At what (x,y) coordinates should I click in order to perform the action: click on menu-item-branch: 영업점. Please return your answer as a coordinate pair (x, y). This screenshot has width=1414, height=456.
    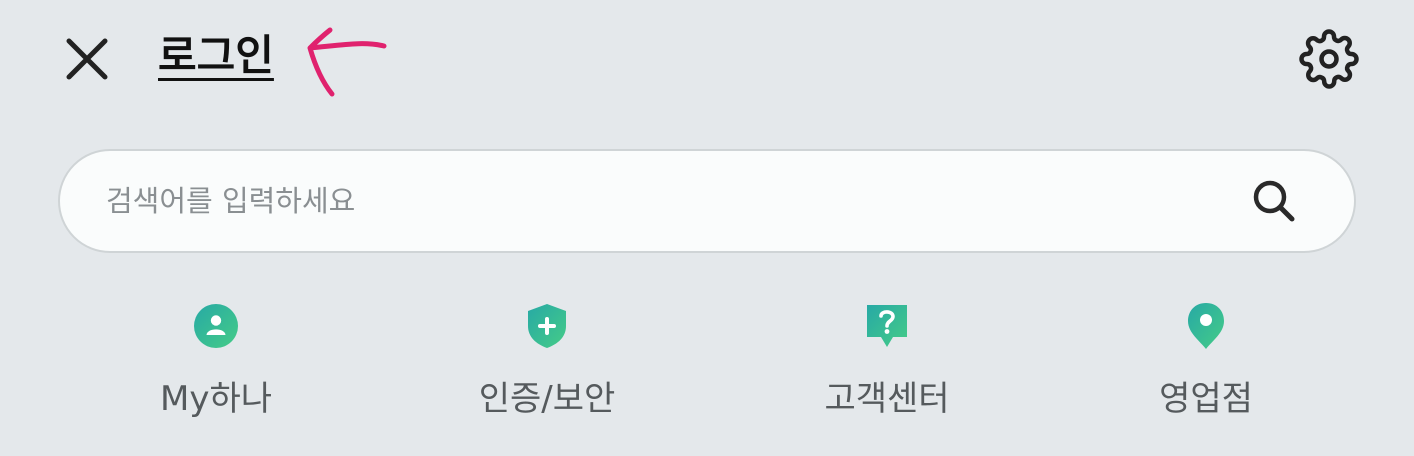
    Looking at the image, I should click on (1206, 360).